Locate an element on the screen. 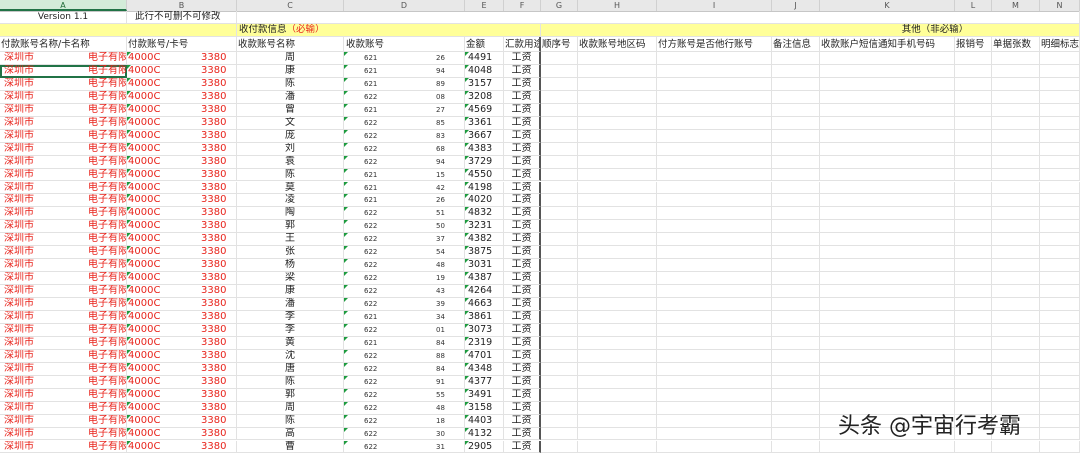 This screenshot has width=1080, height=453. payee-name-cell: 沈 is located at coordinates (290, 356).